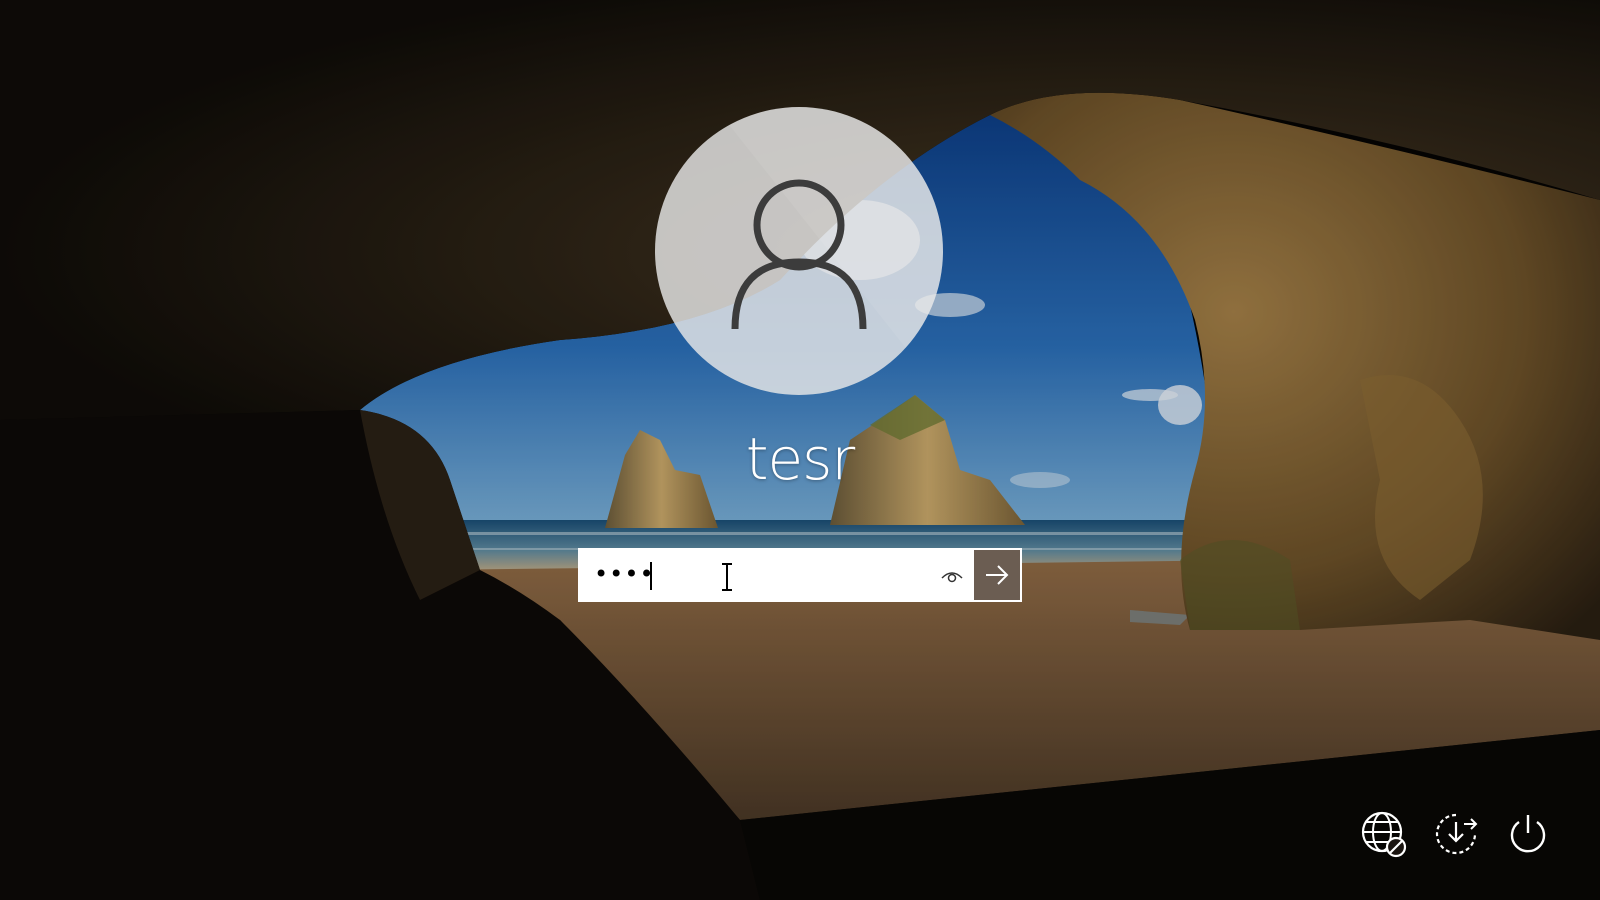 The image size is (1600, 900). I want to click on network-button, so click(1384, 834).